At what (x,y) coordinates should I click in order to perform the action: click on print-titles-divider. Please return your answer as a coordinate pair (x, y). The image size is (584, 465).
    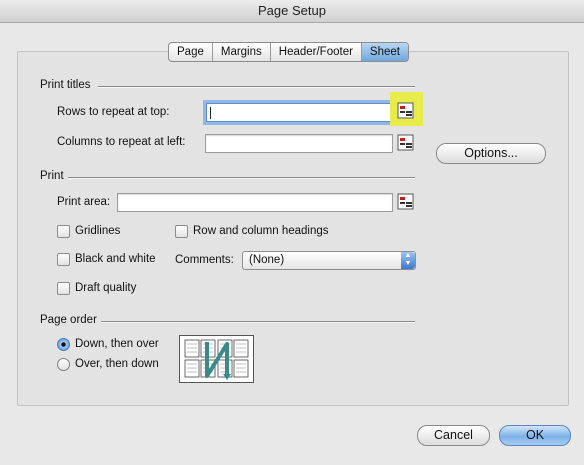
    Looking at the image, I should click on (256, 87).